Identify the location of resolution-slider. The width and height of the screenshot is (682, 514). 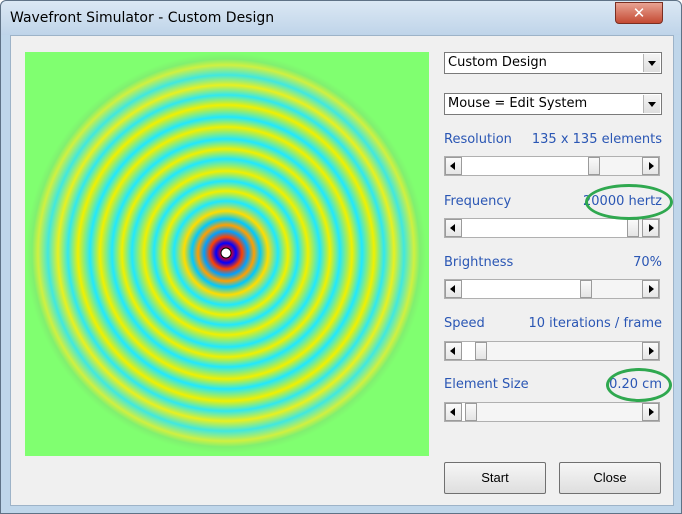
(552, 166).